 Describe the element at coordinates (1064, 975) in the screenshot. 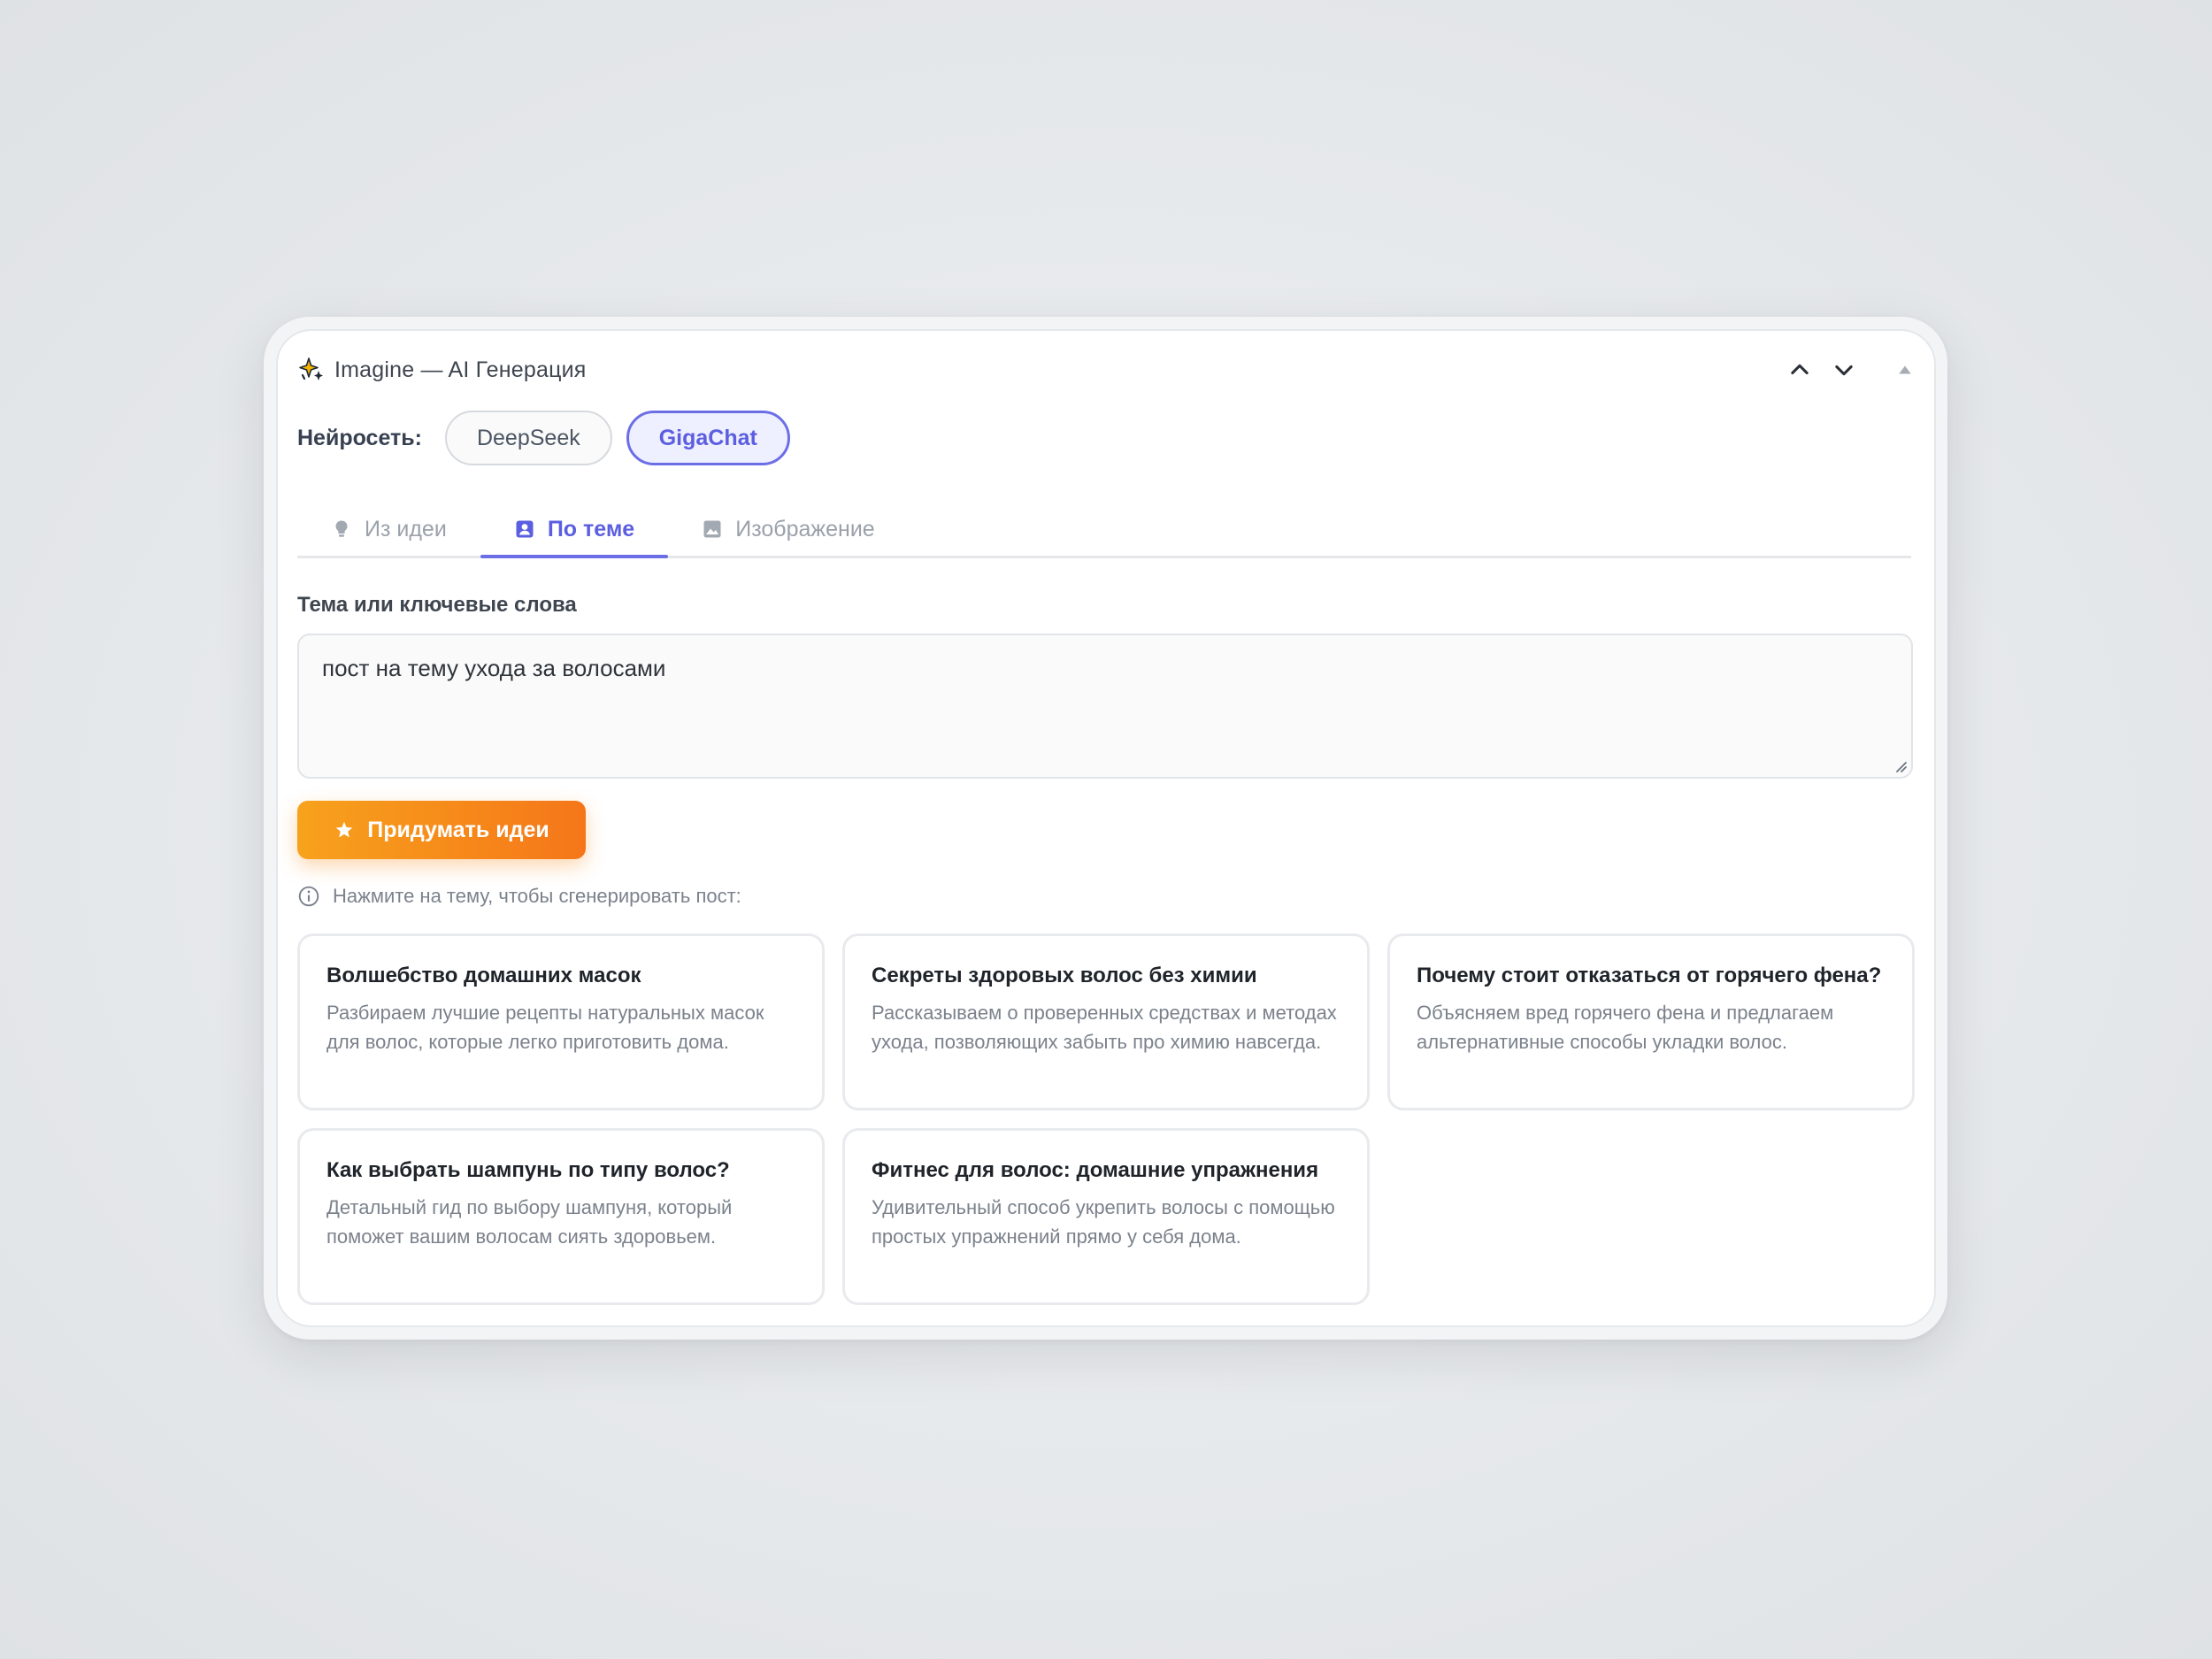

I see `idea-card-title: Секреты здоровых волос без химии` at that location.